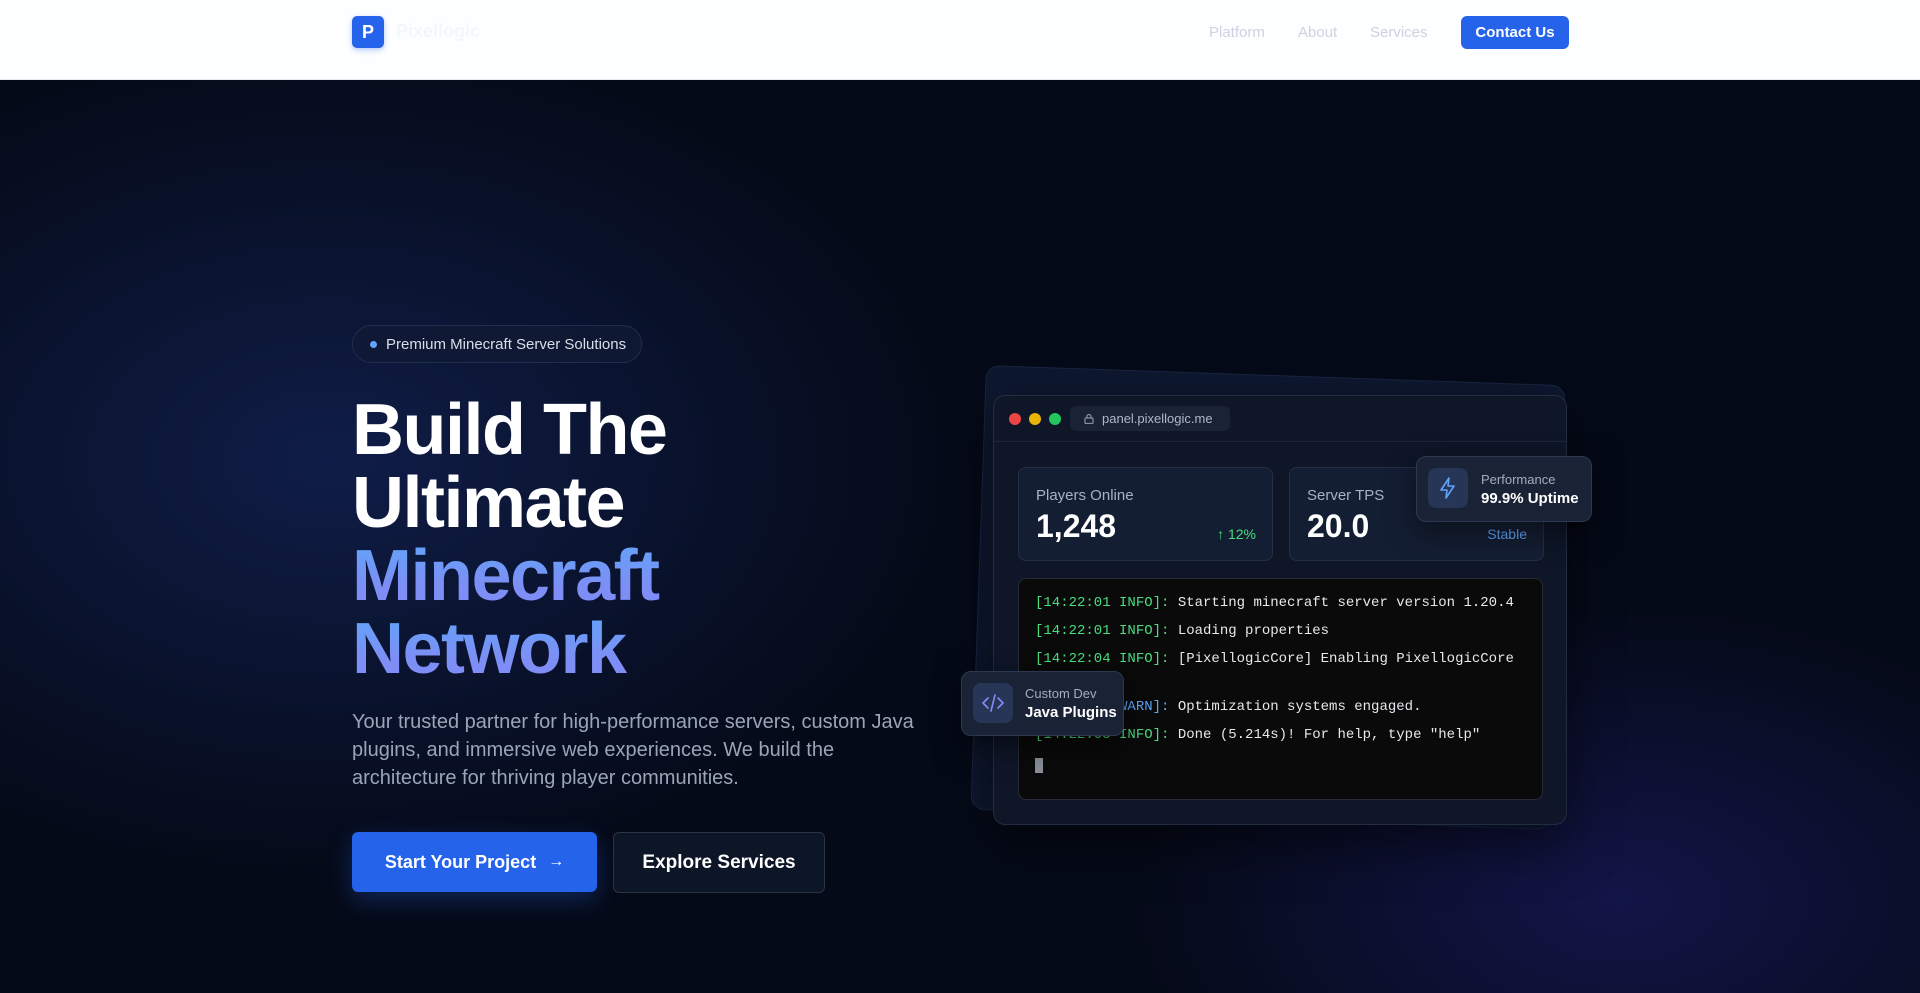  Describe the element at coordinates (1399, 32) in the screenshot. I see `nav-services: Services` at that location.